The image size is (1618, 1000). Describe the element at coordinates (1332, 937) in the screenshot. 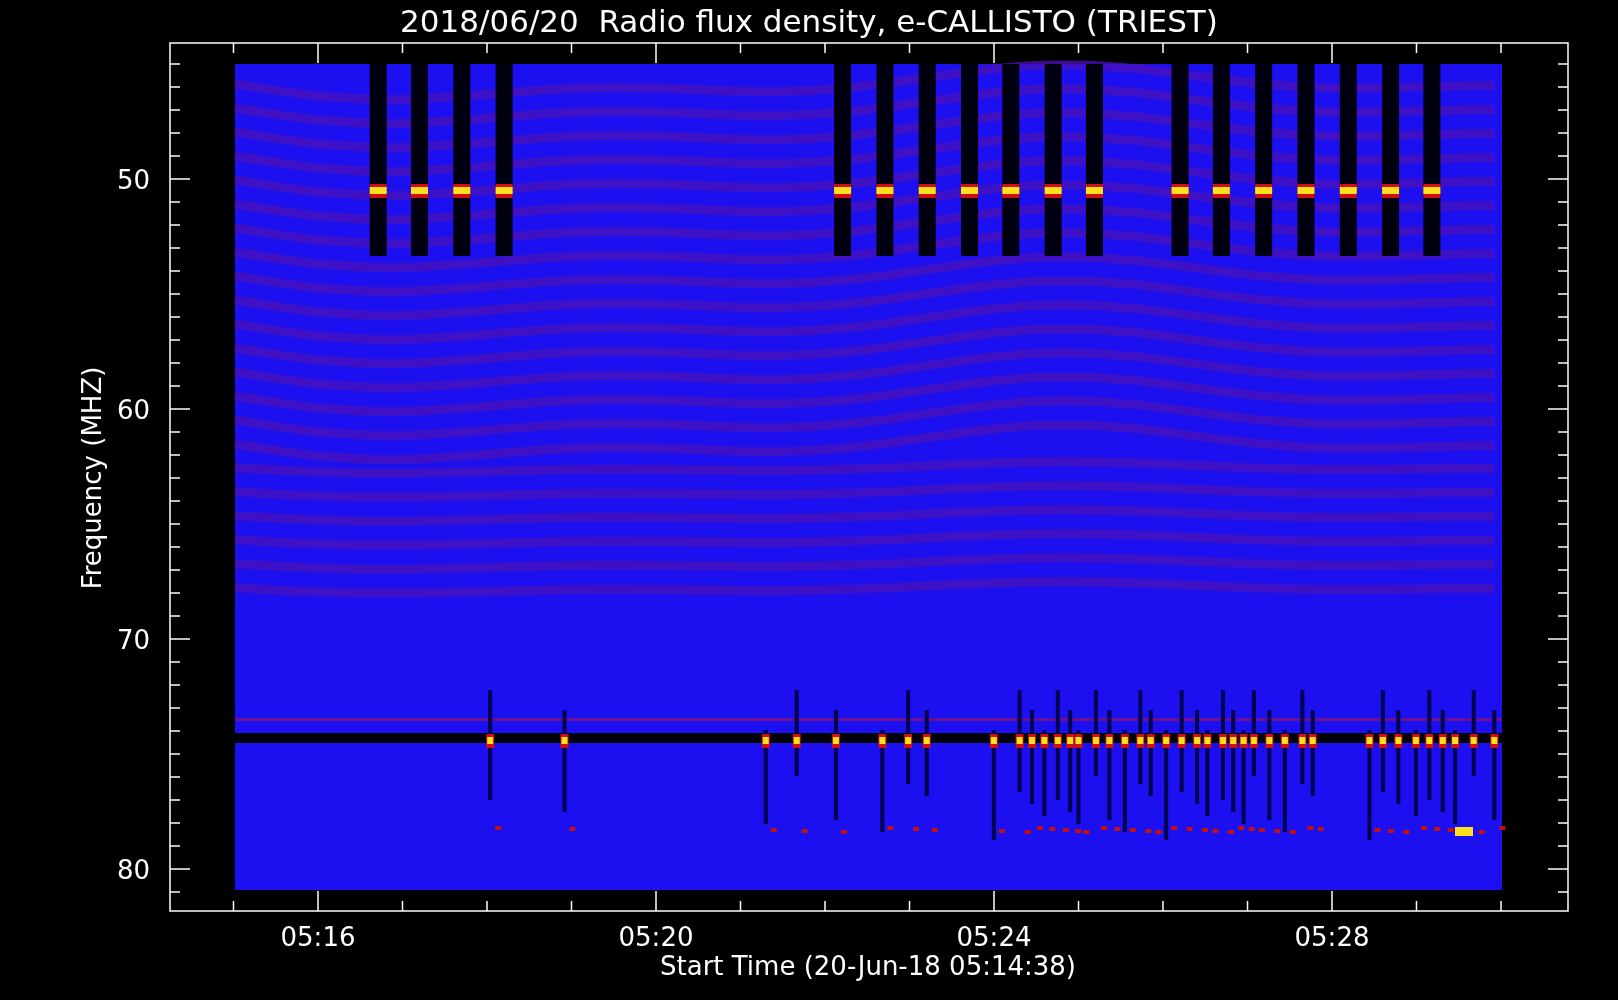

I see `x-tick-label: 05:28` at that location.